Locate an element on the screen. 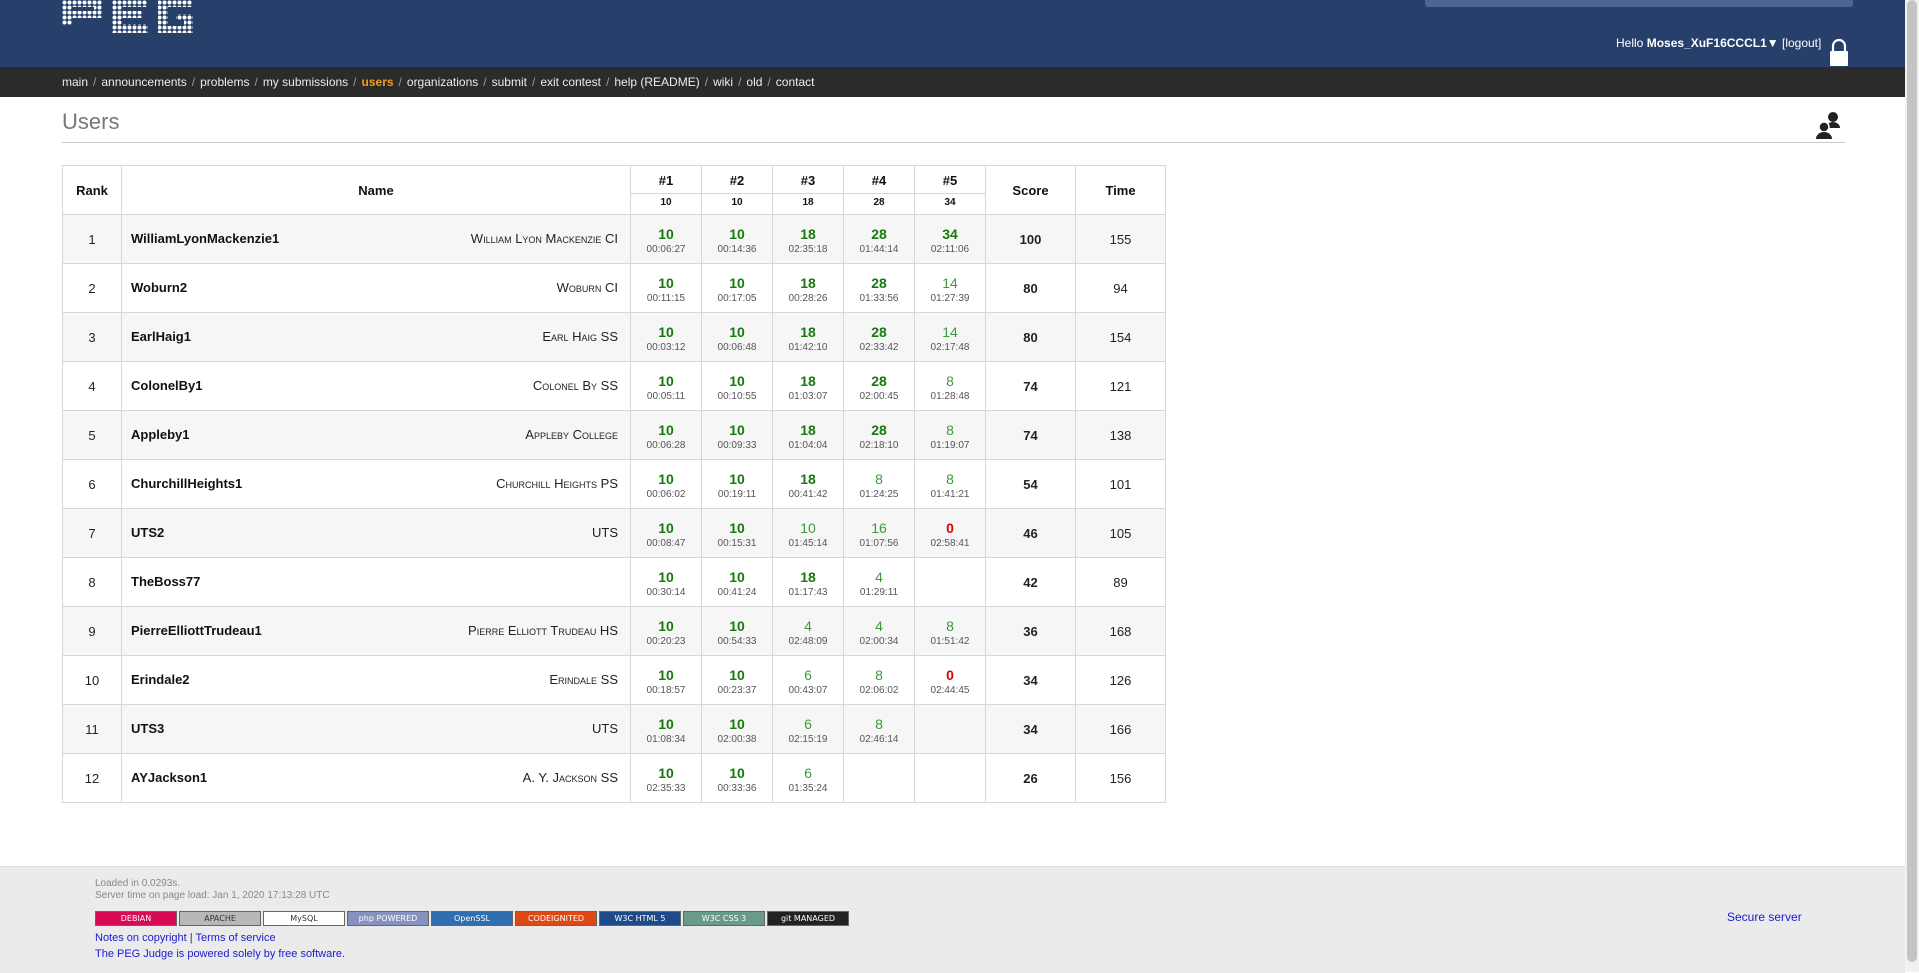 This screenshot has width=1919, height=973. problem-2-cell: 10 00:15:31 is located at coordinates (737, 533).